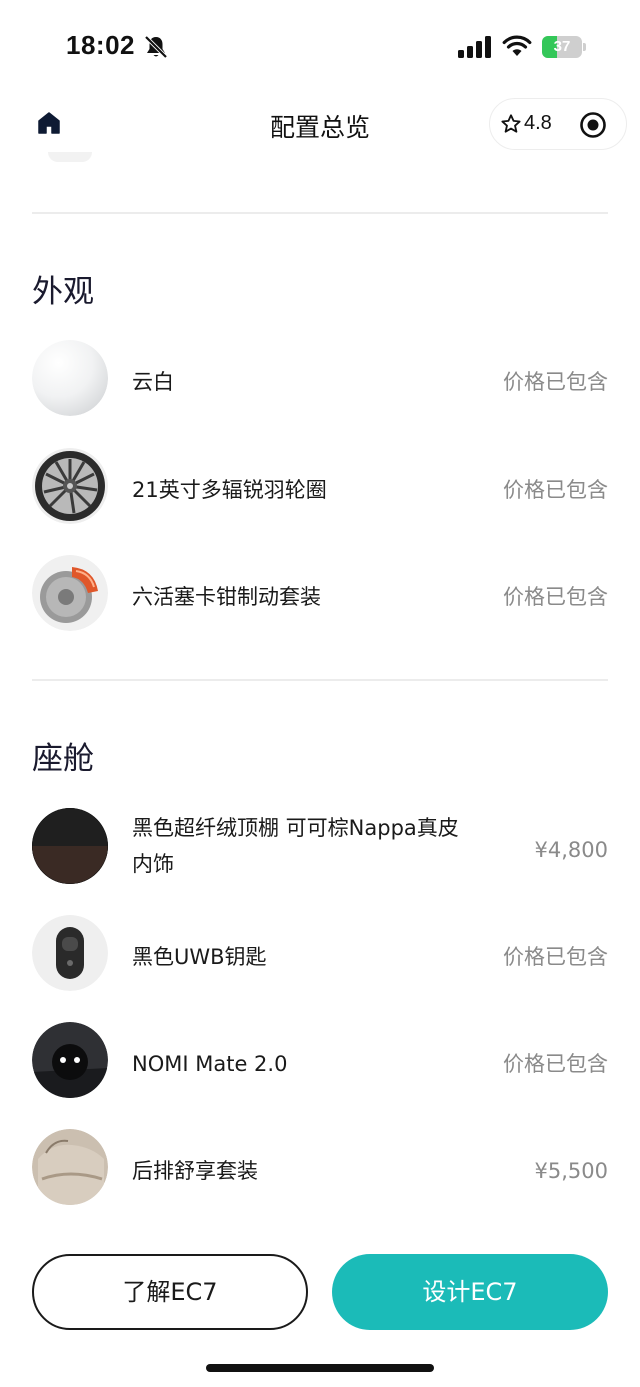 This screenshot has width=640, height=1387. What do you see at coordinates (226, 597) in the screenshot?
I see `item-name: 六活塞卡钳制动套装` at bounding box center [226, 597].